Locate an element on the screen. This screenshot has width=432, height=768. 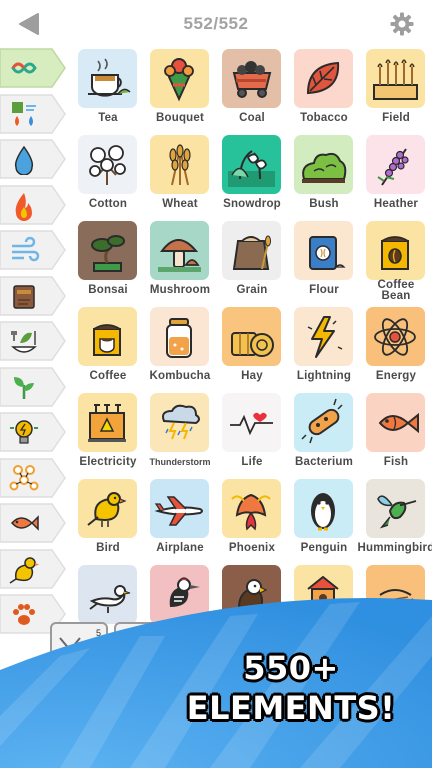
coal-cart-icon is located at coordinates (252, 79).